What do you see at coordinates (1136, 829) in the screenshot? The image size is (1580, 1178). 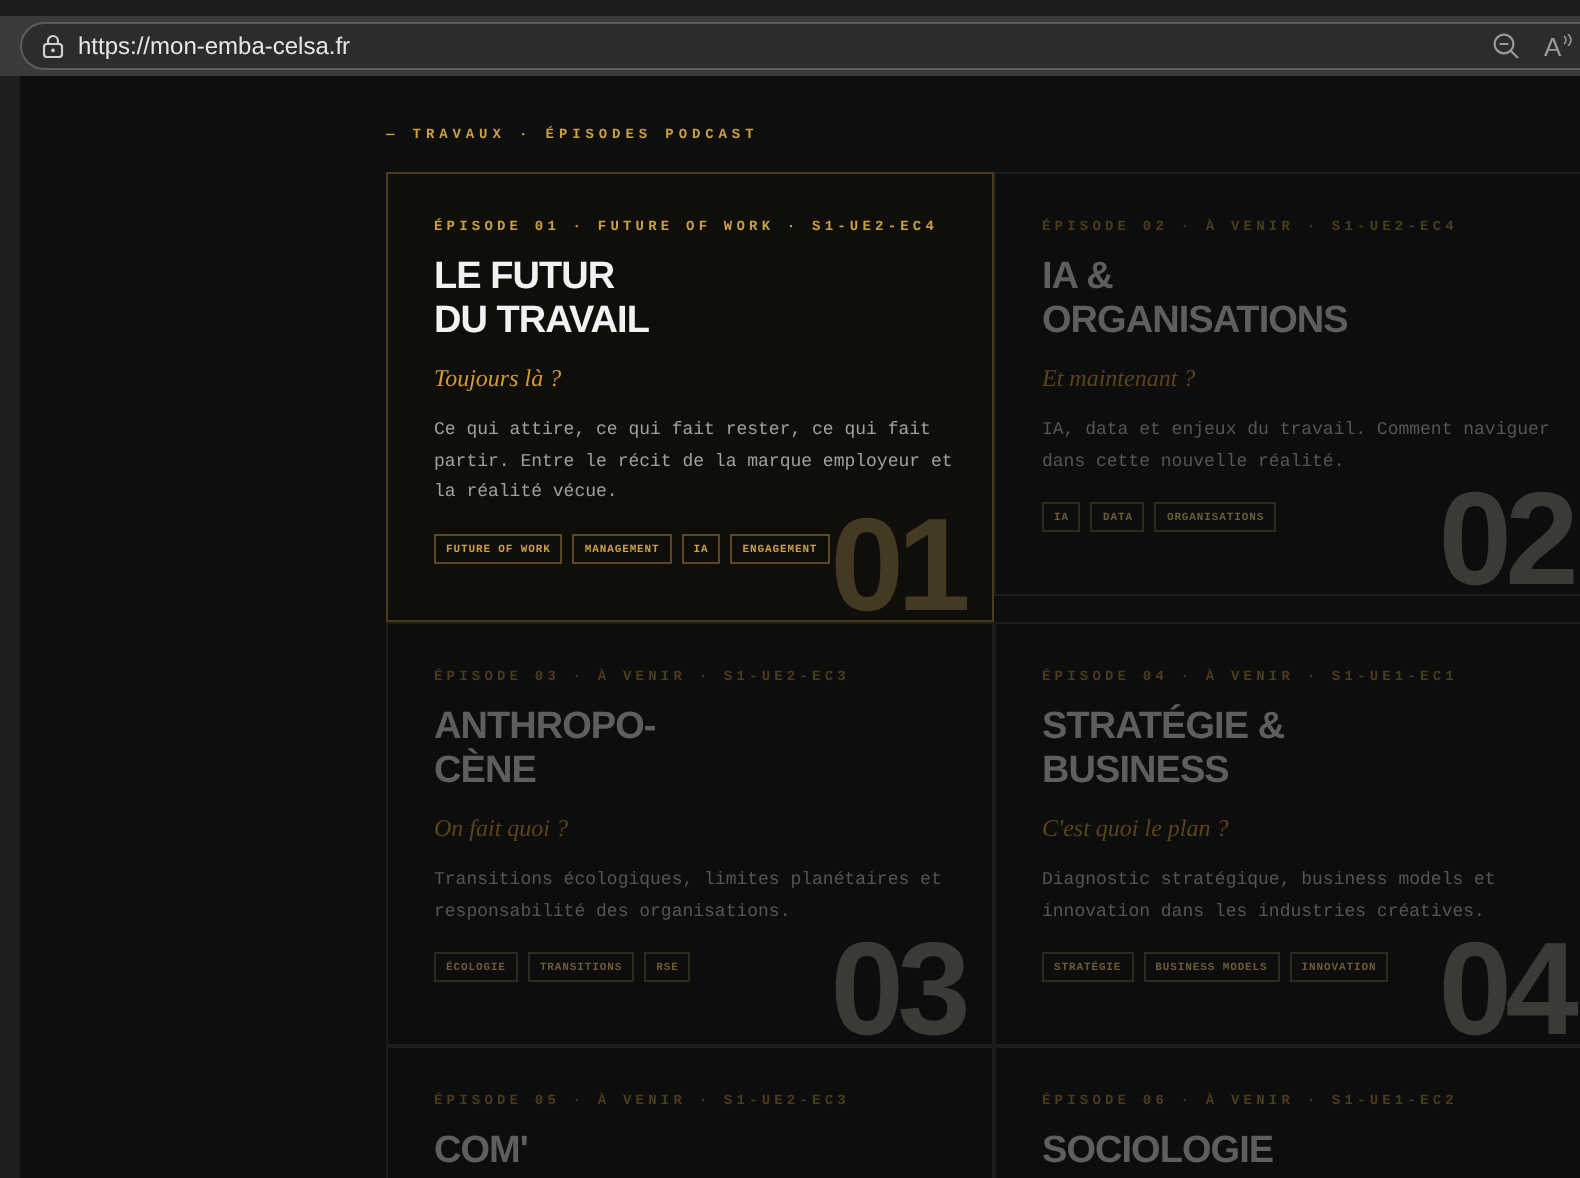 I see `episode-subtitle: C'est quoi le plan ?` at bounding box center [1136, 829].